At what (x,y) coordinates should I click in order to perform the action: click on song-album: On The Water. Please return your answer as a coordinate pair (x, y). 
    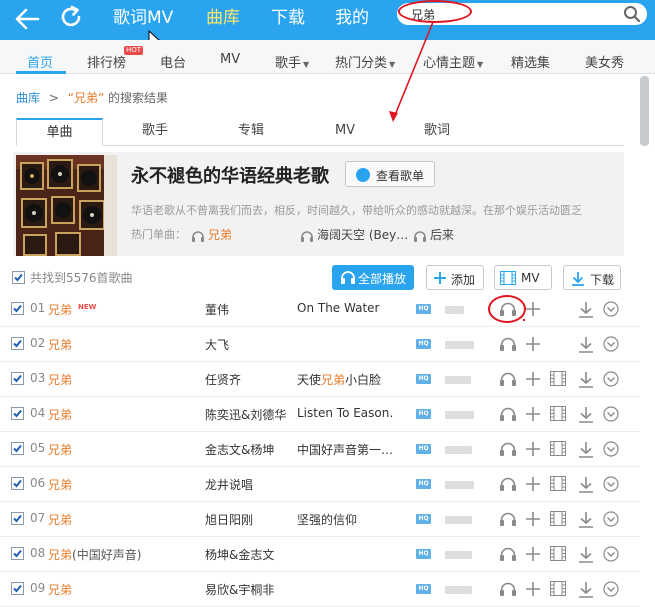
    Looking at the image, I should click on (345, 308).